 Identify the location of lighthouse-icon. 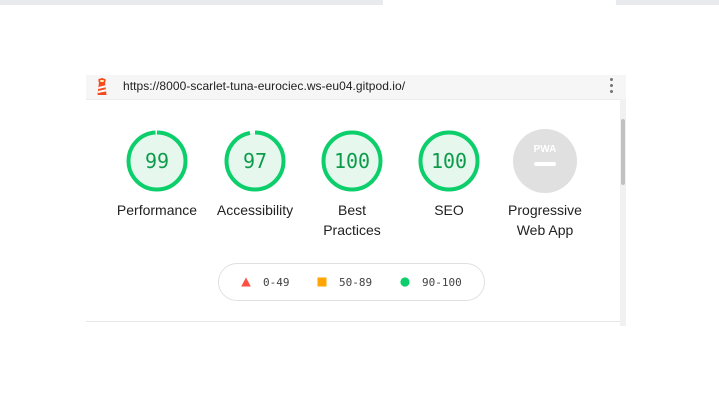
(102, 87).